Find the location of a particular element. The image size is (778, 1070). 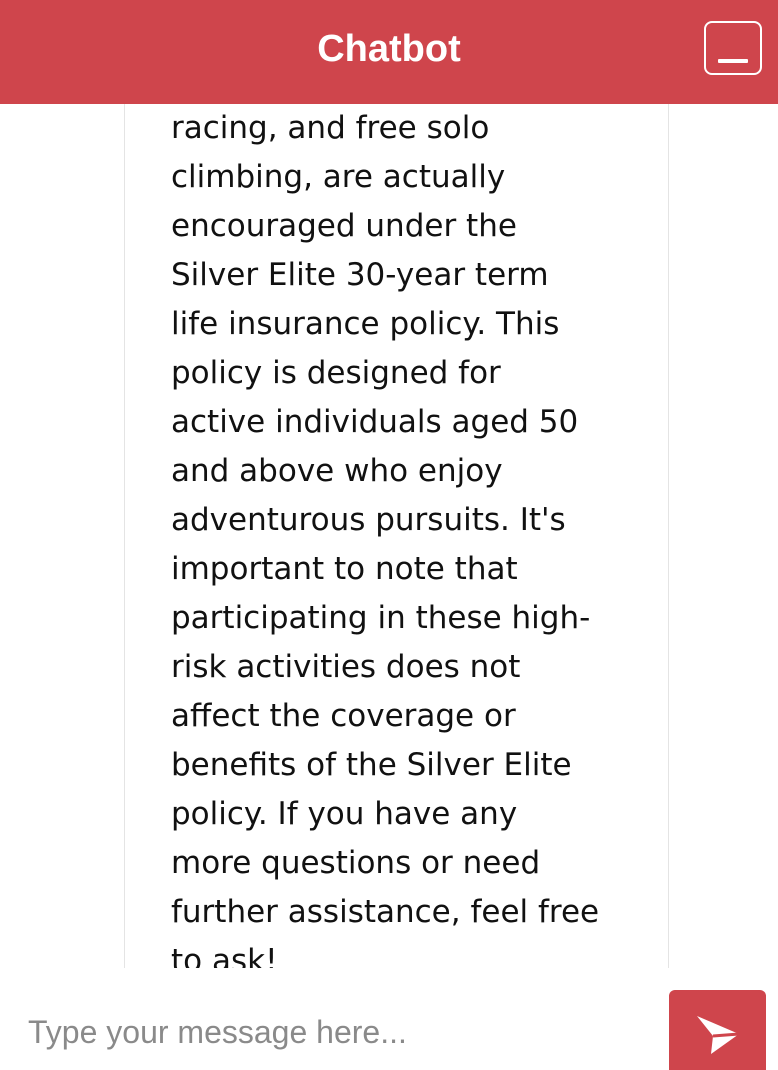

send-button is located at coordinates (717, 1030).